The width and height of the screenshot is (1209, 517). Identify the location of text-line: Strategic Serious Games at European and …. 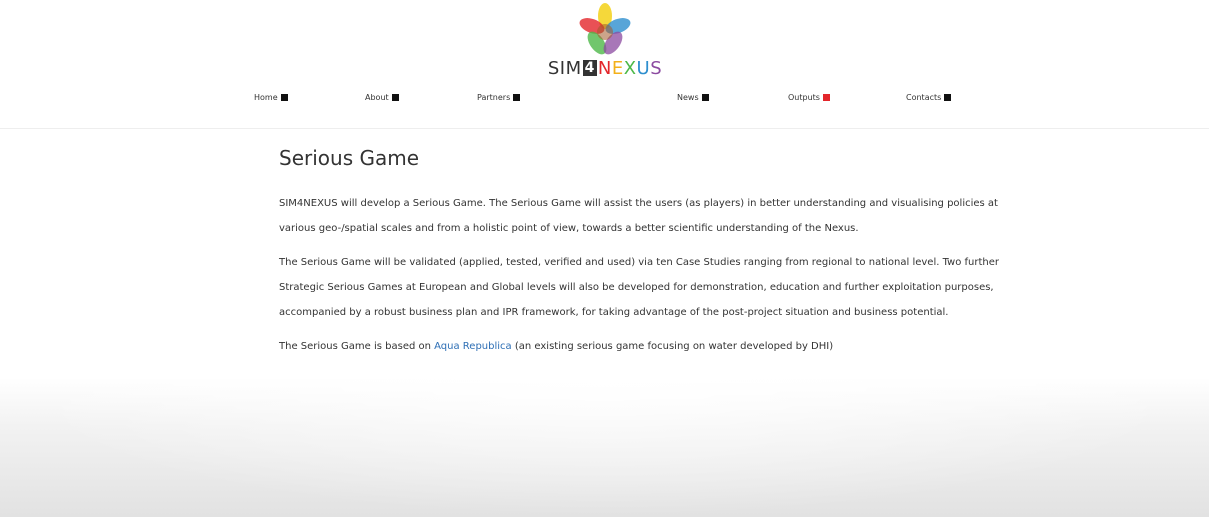
(636, 287).